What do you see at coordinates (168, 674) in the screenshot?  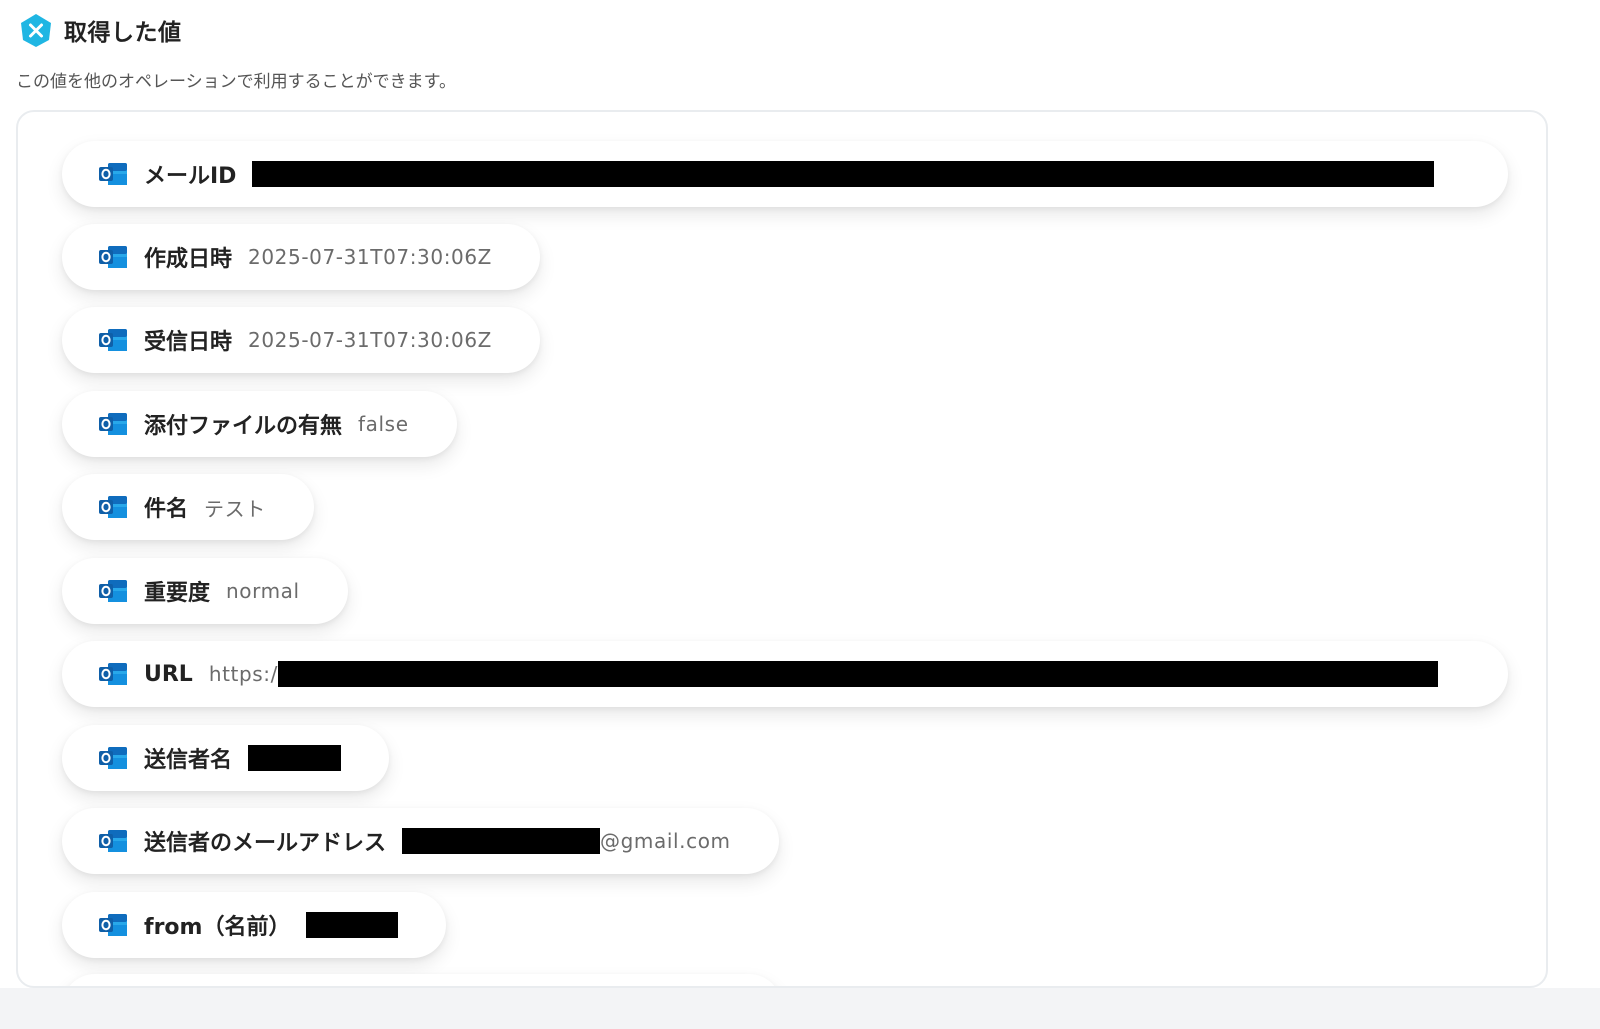 I see `chip-label: URL` at bounding box center [168, 674].